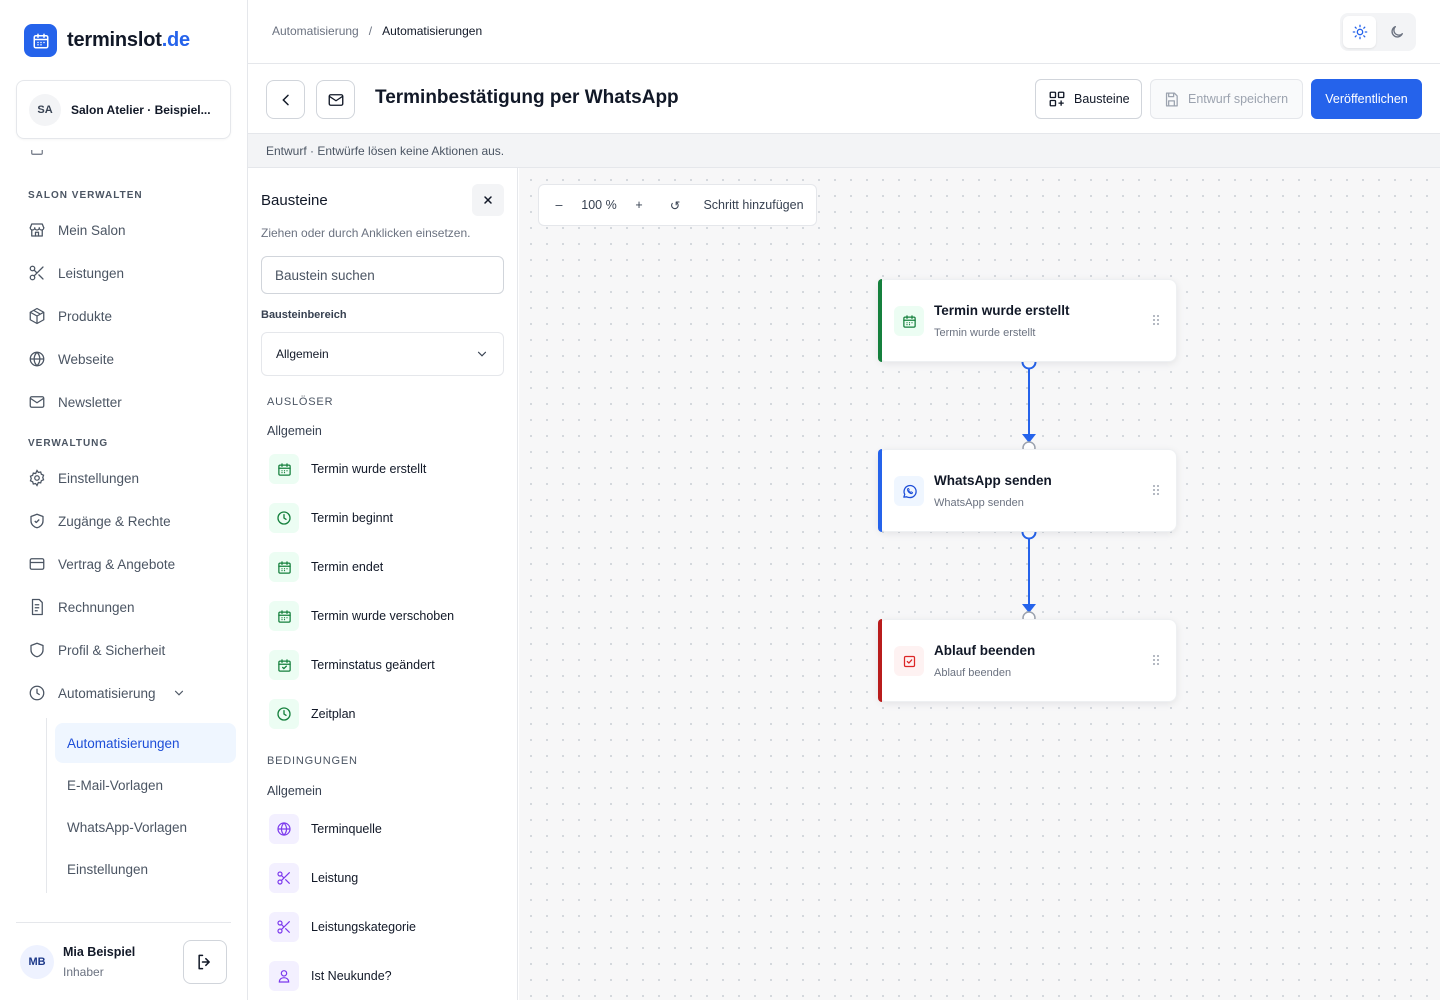 The image size is (1440, 1000). What do you see at coordinates (37, 693) in the screenshot?
I see `clock-icon` at bounding box center [37, 693].